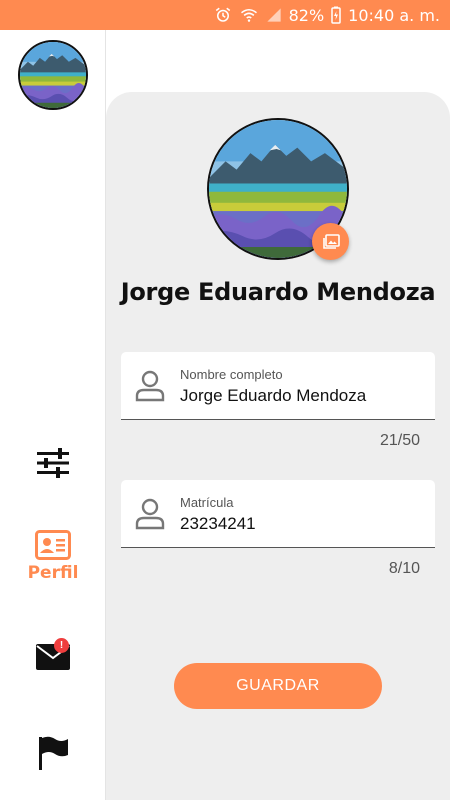  What do you see at coordinates (336, 15) in the screenshot?
I see `battery-icon` at bounding box center [336, 15].